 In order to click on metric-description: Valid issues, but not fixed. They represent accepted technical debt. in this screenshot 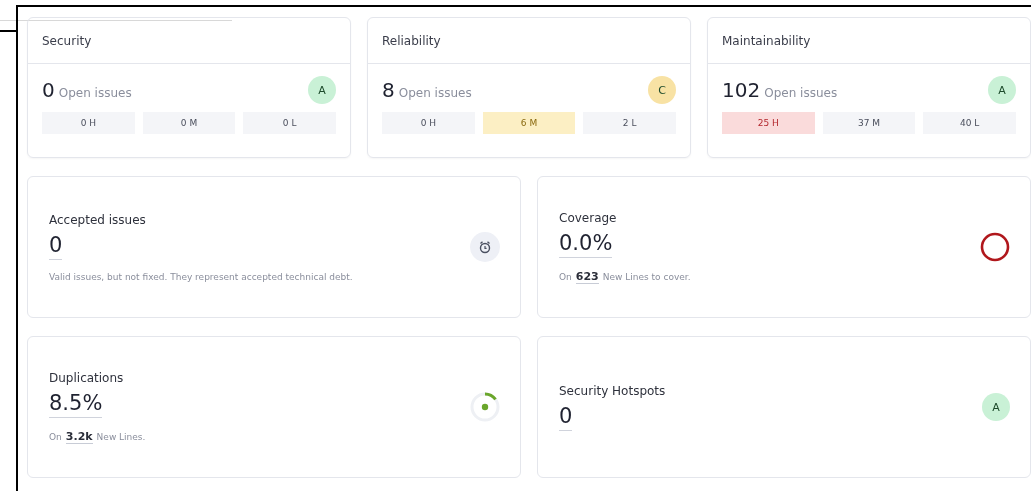, I will do `click(201, 276)`.